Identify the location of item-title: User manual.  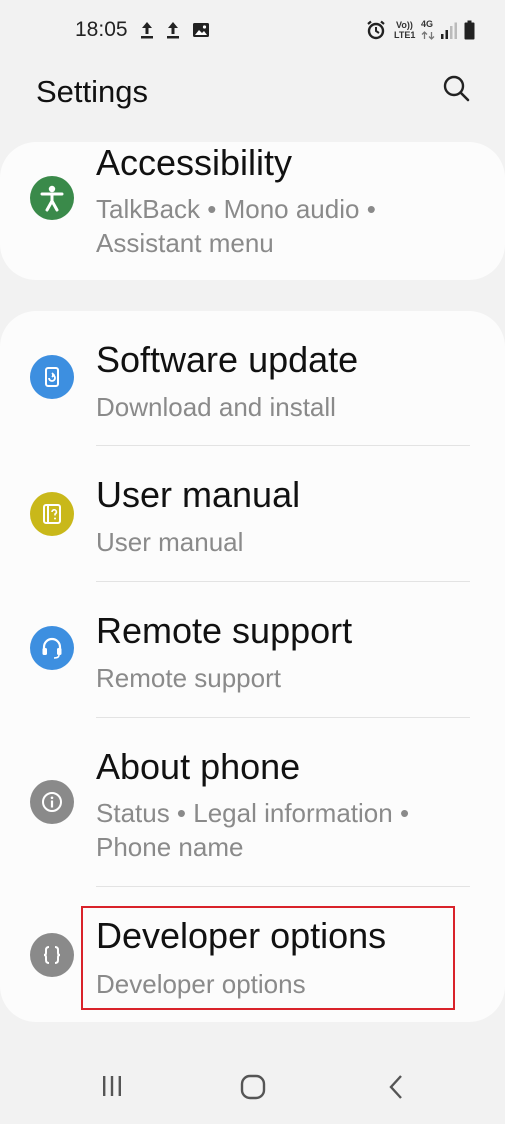
(198, 494).